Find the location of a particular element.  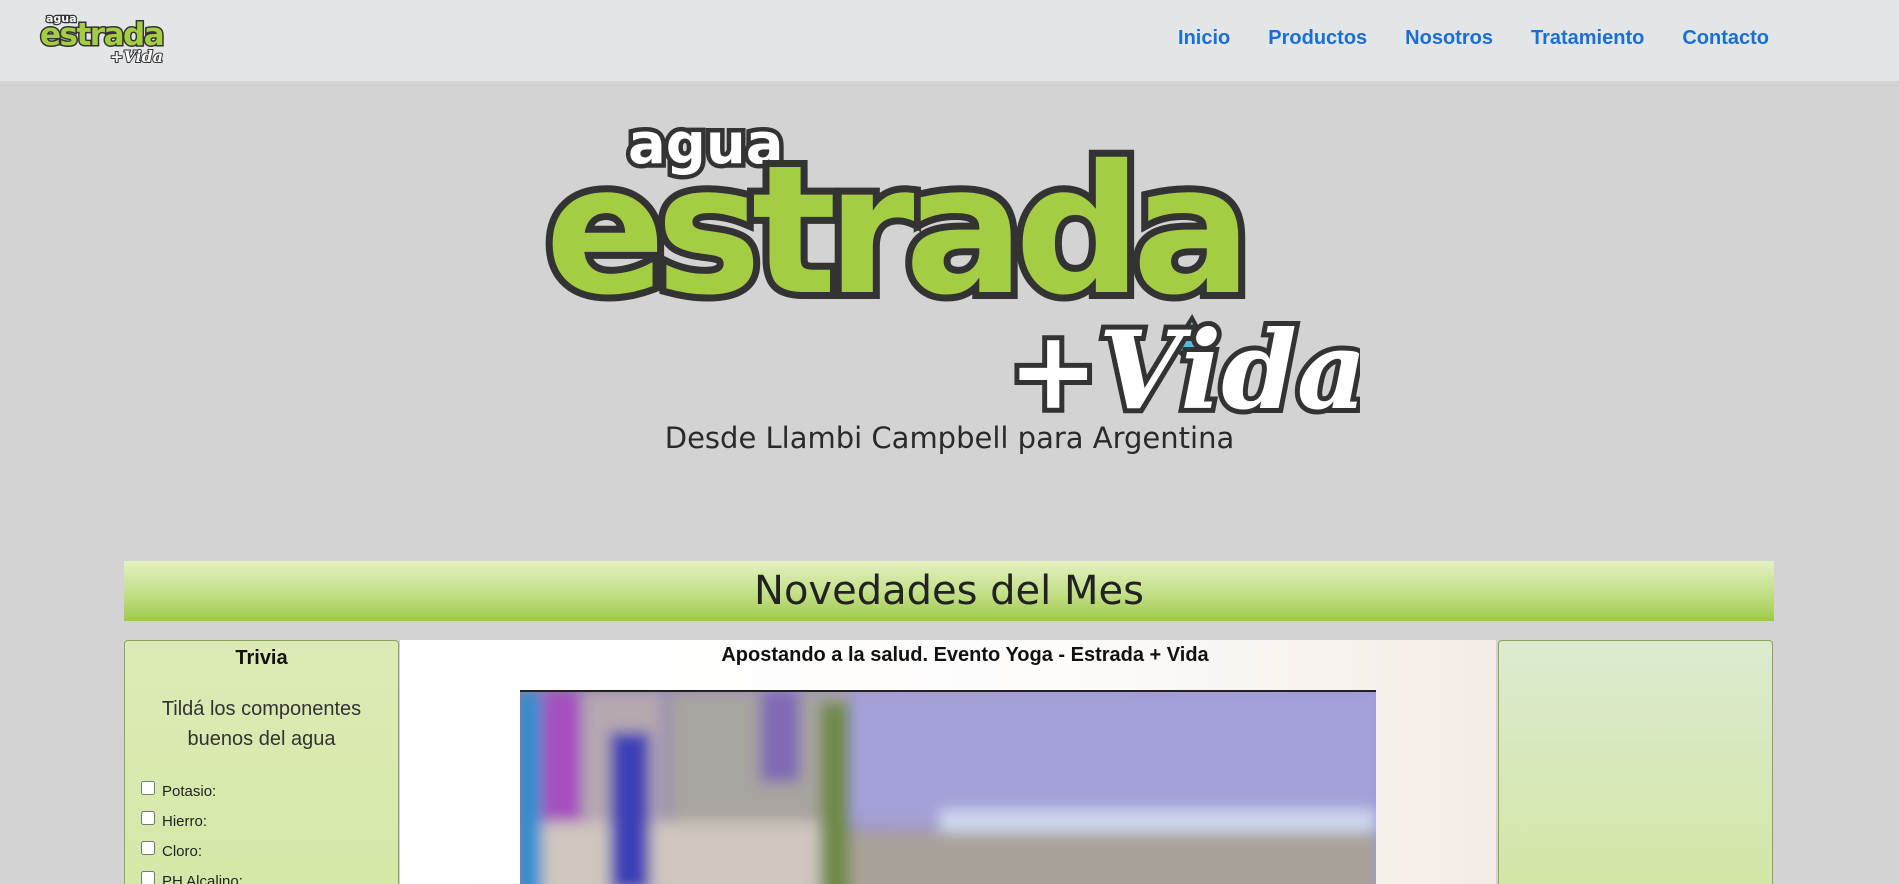

trivia-option-ph-alcalino: PH Alcalino: is located at coordinates (269, 875).